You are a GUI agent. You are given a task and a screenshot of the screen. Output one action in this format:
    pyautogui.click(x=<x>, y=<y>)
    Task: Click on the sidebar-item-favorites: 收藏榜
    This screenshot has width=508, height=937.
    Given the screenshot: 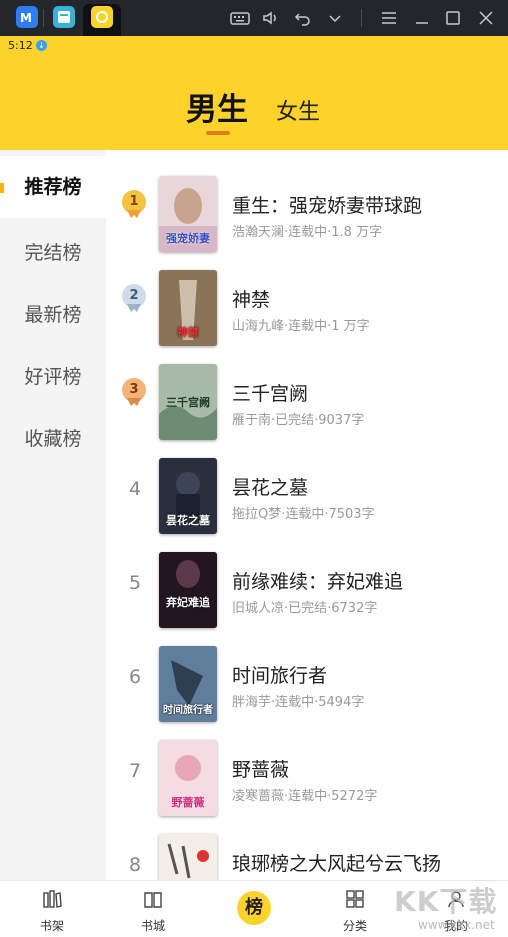 What is the action you would take?
    pyautogui.click(x=53, y=439)
    